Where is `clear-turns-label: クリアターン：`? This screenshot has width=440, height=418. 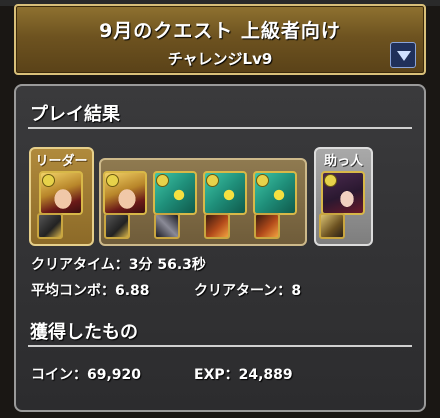
clear-turns-label: クリアターン： is located at coordinates (243, 291).